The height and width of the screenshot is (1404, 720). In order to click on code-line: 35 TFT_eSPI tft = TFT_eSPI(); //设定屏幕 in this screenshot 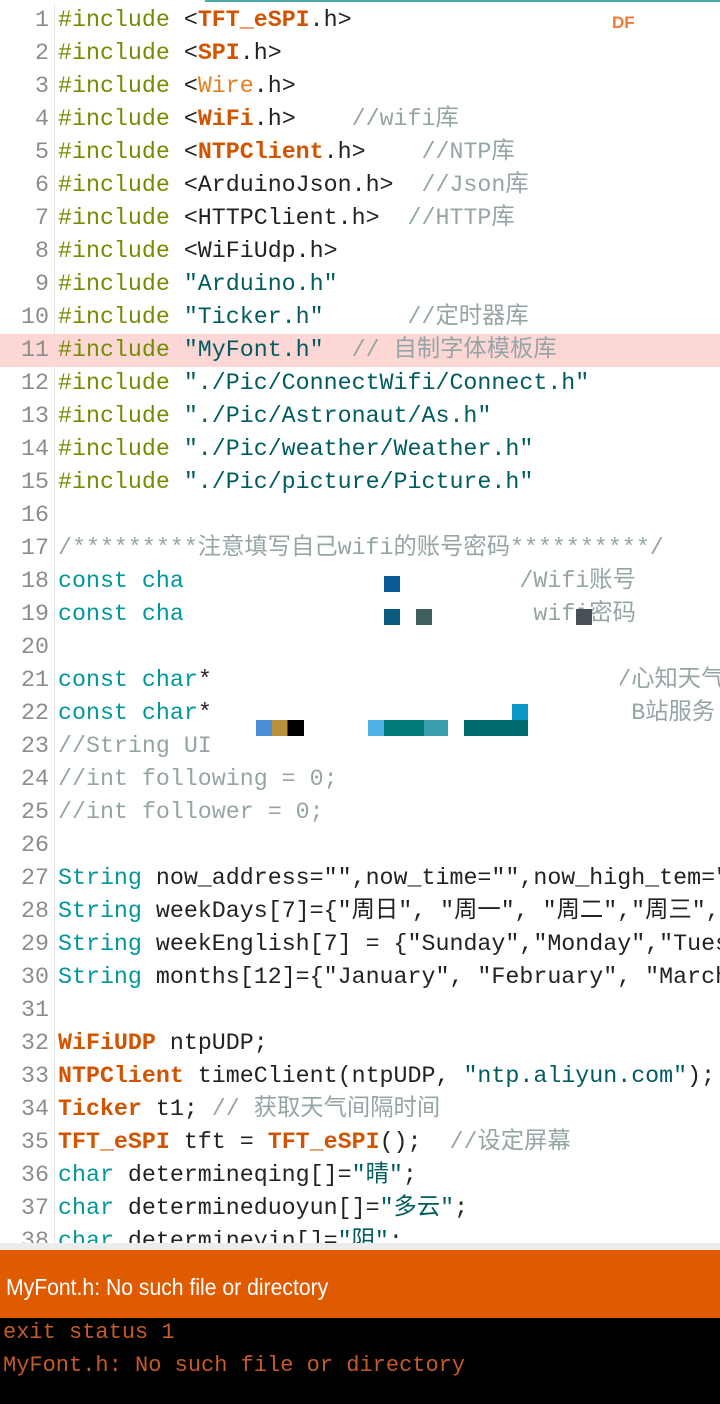, I will do `click(360, 1142)`.